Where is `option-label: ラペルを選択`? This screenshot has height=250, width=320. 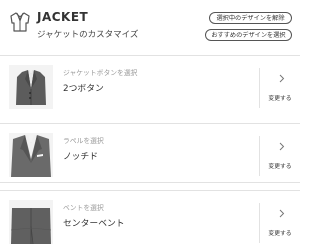 option-label: ラペルを選択 is located at coordinates (83, 141).